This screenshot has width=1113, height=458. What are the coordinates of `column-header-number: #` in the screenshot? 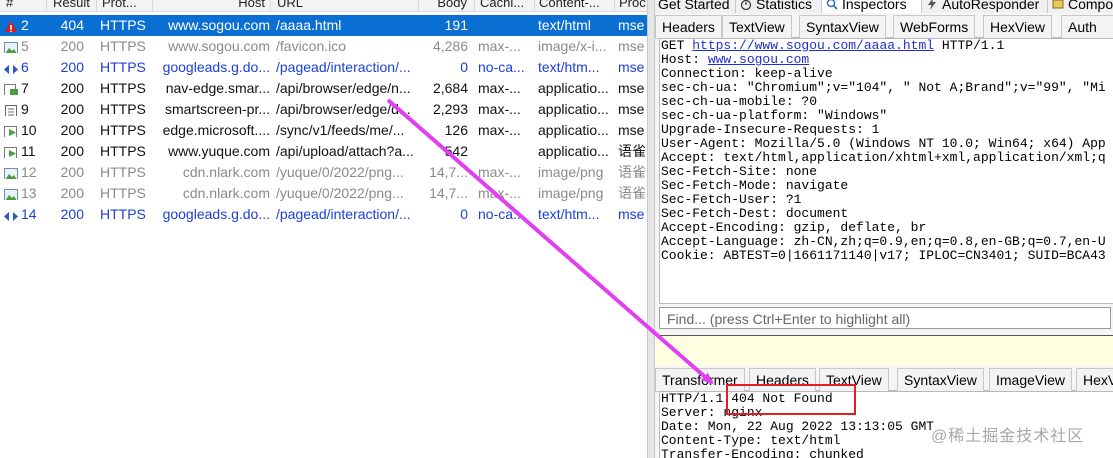 It's located at (26, 5).